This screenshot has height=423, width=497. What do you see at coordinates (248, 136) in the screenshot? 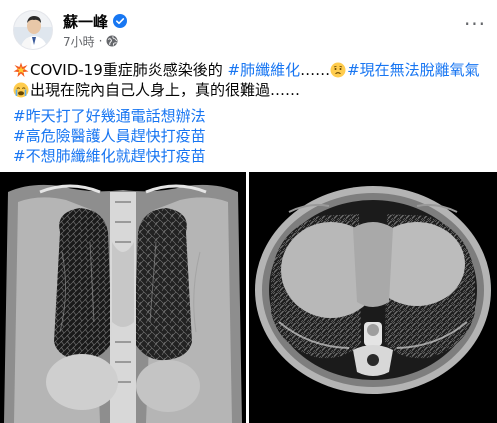
I see `hashtag-line: #高危險醫護人員趕快打疫苗` at bounding box center [248, 136].